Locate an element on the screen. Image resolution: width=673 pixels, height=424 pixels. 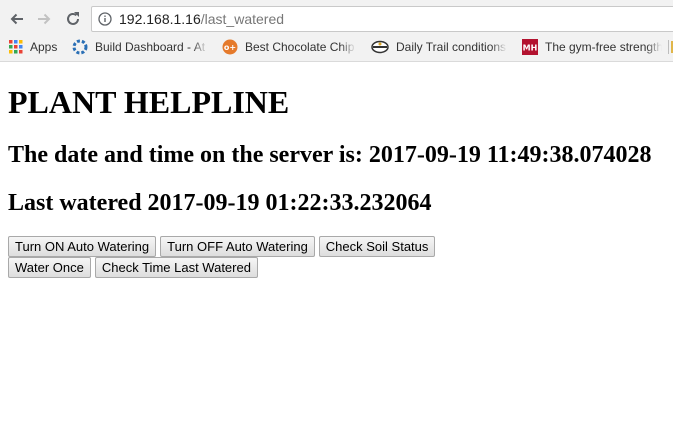
forward-arrow-icon is located at coordinates (44, 19).